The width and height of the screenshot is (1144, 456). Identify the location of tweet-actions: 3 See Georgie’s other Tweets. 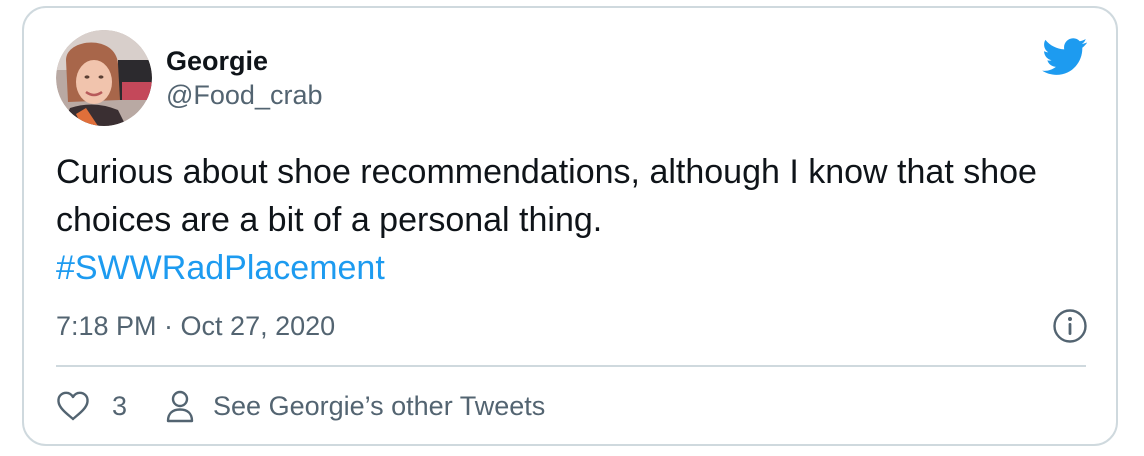
(300, 406).